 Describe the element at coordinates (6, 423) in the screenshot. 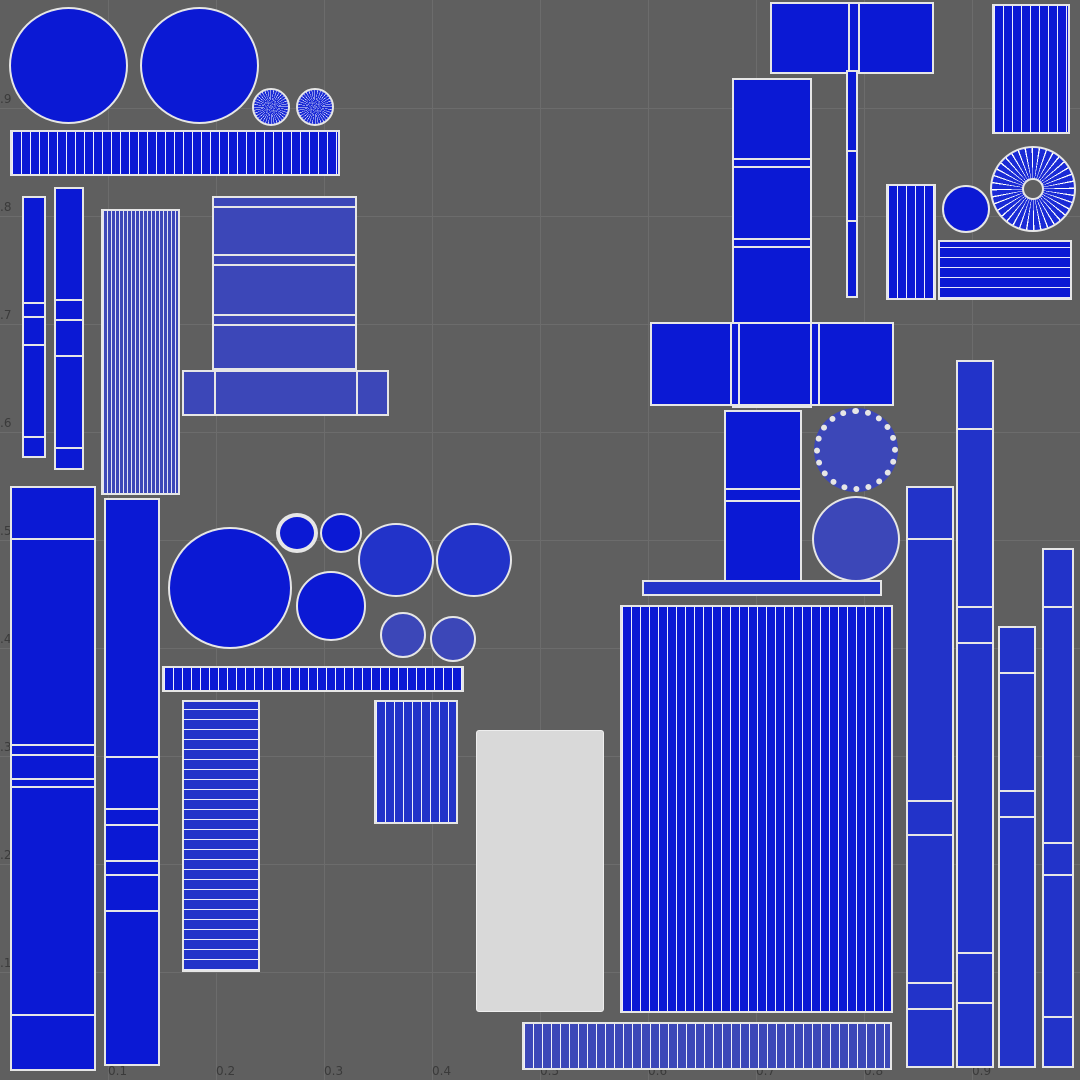

I see `v-tick-label: .6` at that location.